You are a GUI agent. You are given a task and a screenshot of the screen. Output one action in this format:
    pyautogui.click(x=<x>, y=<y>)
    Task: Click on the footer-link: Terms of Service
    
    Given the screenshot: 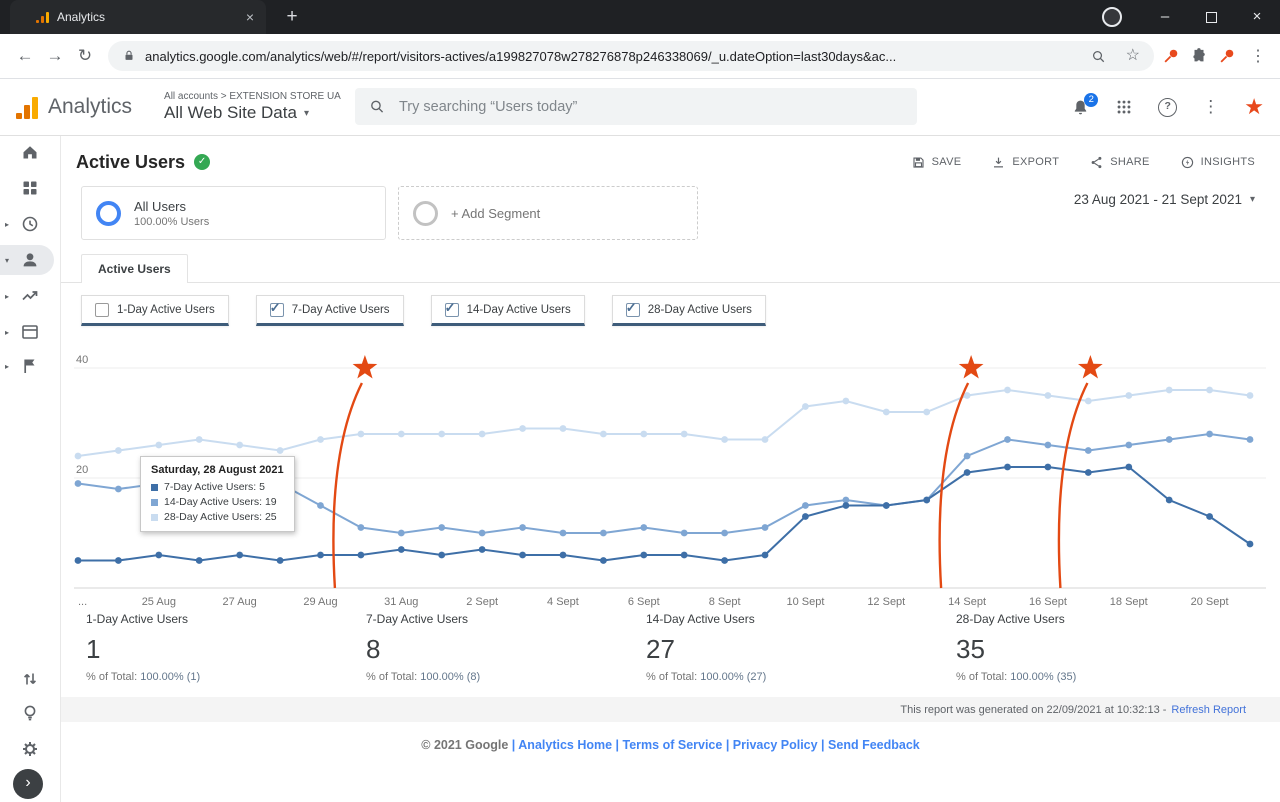 What is the action you would take?
    pyautogui.click(x=673, y=745)
    